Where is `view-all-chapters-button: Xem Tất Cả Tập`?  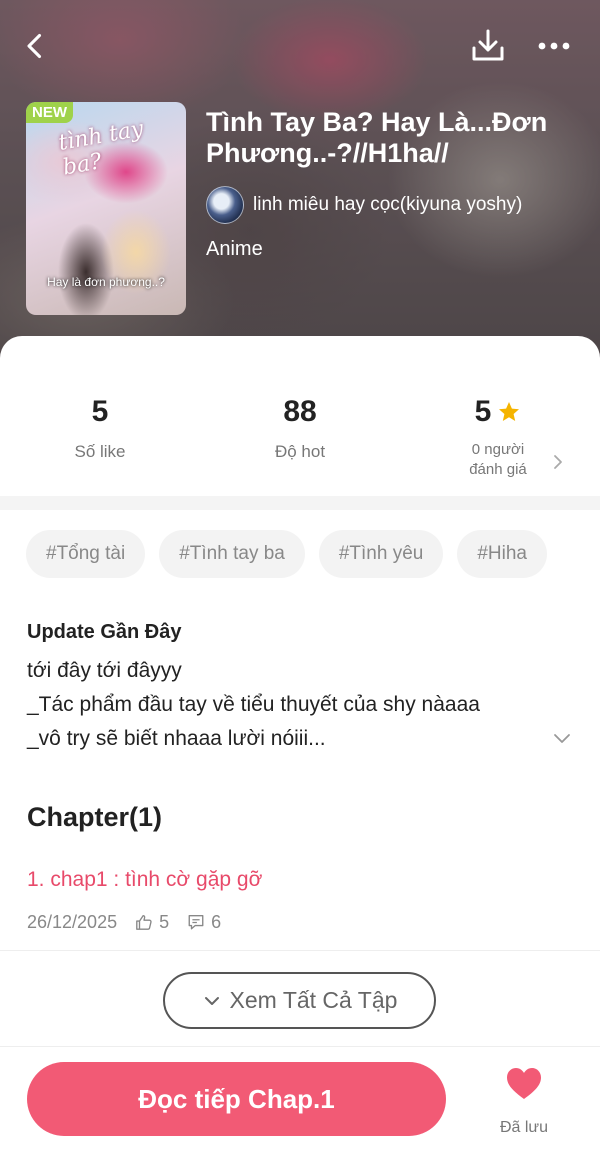
view-all-chapters-button: Xem Tất Cả Tập is located at coordinates (299, 1000).